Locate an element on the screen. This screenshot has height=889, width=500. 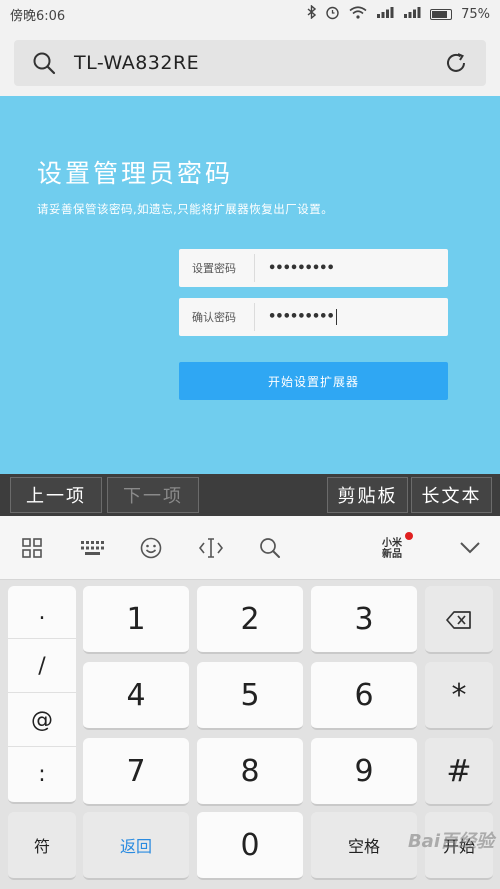
key-1: 1 is located at coordinates (136, 620).